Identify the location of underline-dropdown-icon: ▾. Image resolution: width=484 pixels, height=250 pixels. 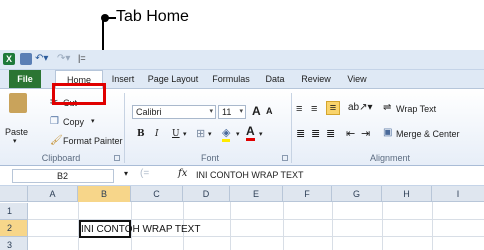
(185, 134).